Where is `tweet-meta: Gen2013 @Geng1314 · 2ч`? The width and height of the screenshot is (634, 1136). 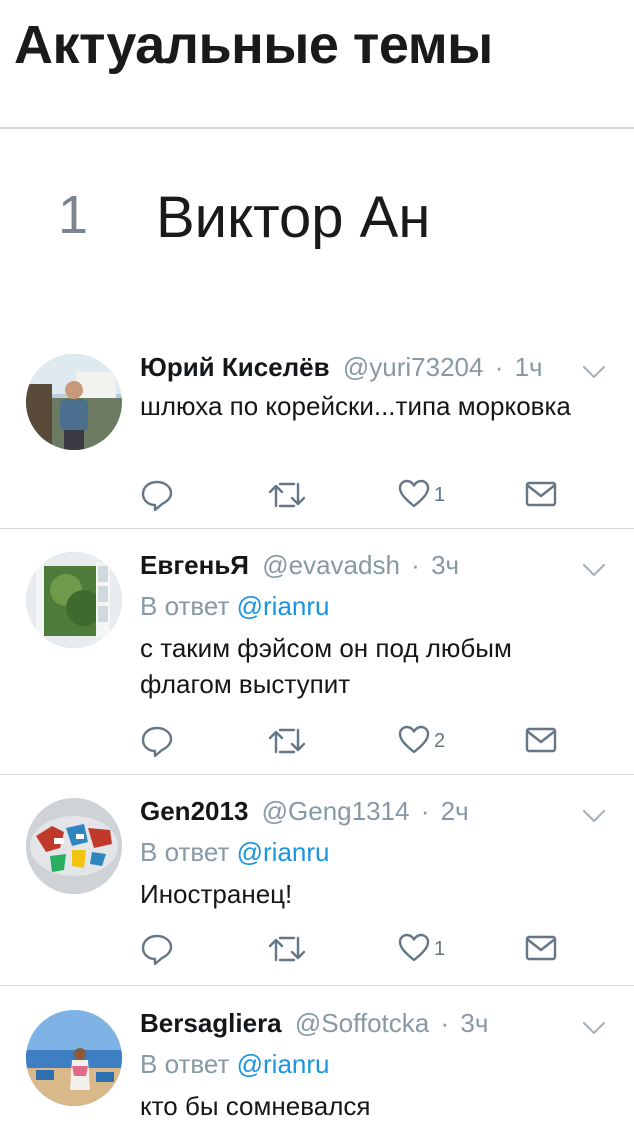 tweet-meta: Gen2013 @Geng1314 · 2ч is located at coordinates (304, 811).